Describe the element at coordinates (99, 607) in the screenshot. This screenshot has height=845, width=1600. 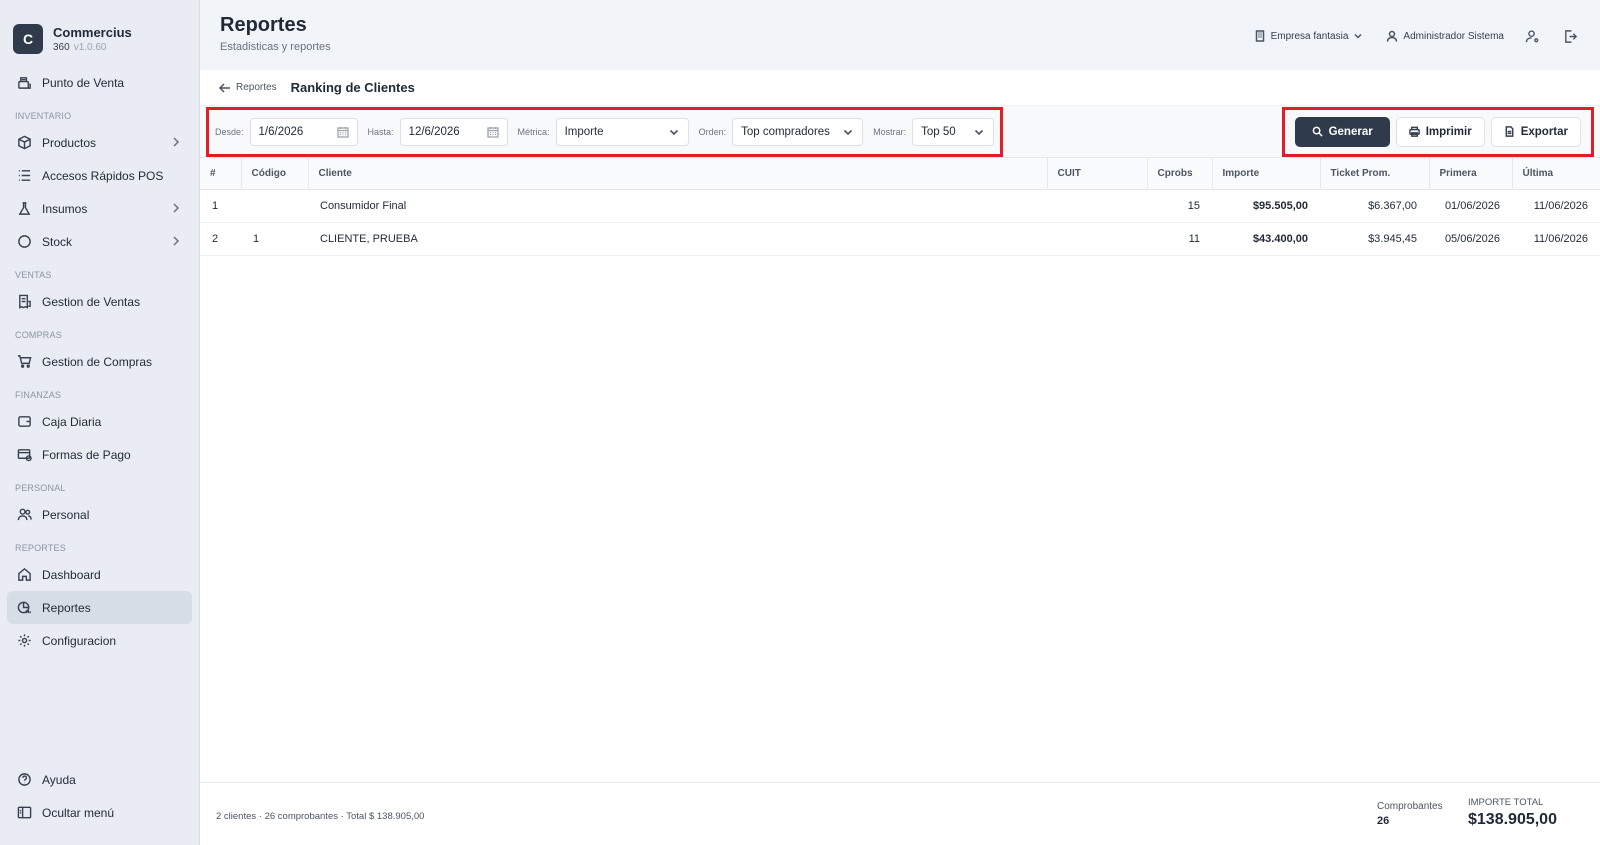
I see `sidebar-item-reportes: Reportes` at that location.